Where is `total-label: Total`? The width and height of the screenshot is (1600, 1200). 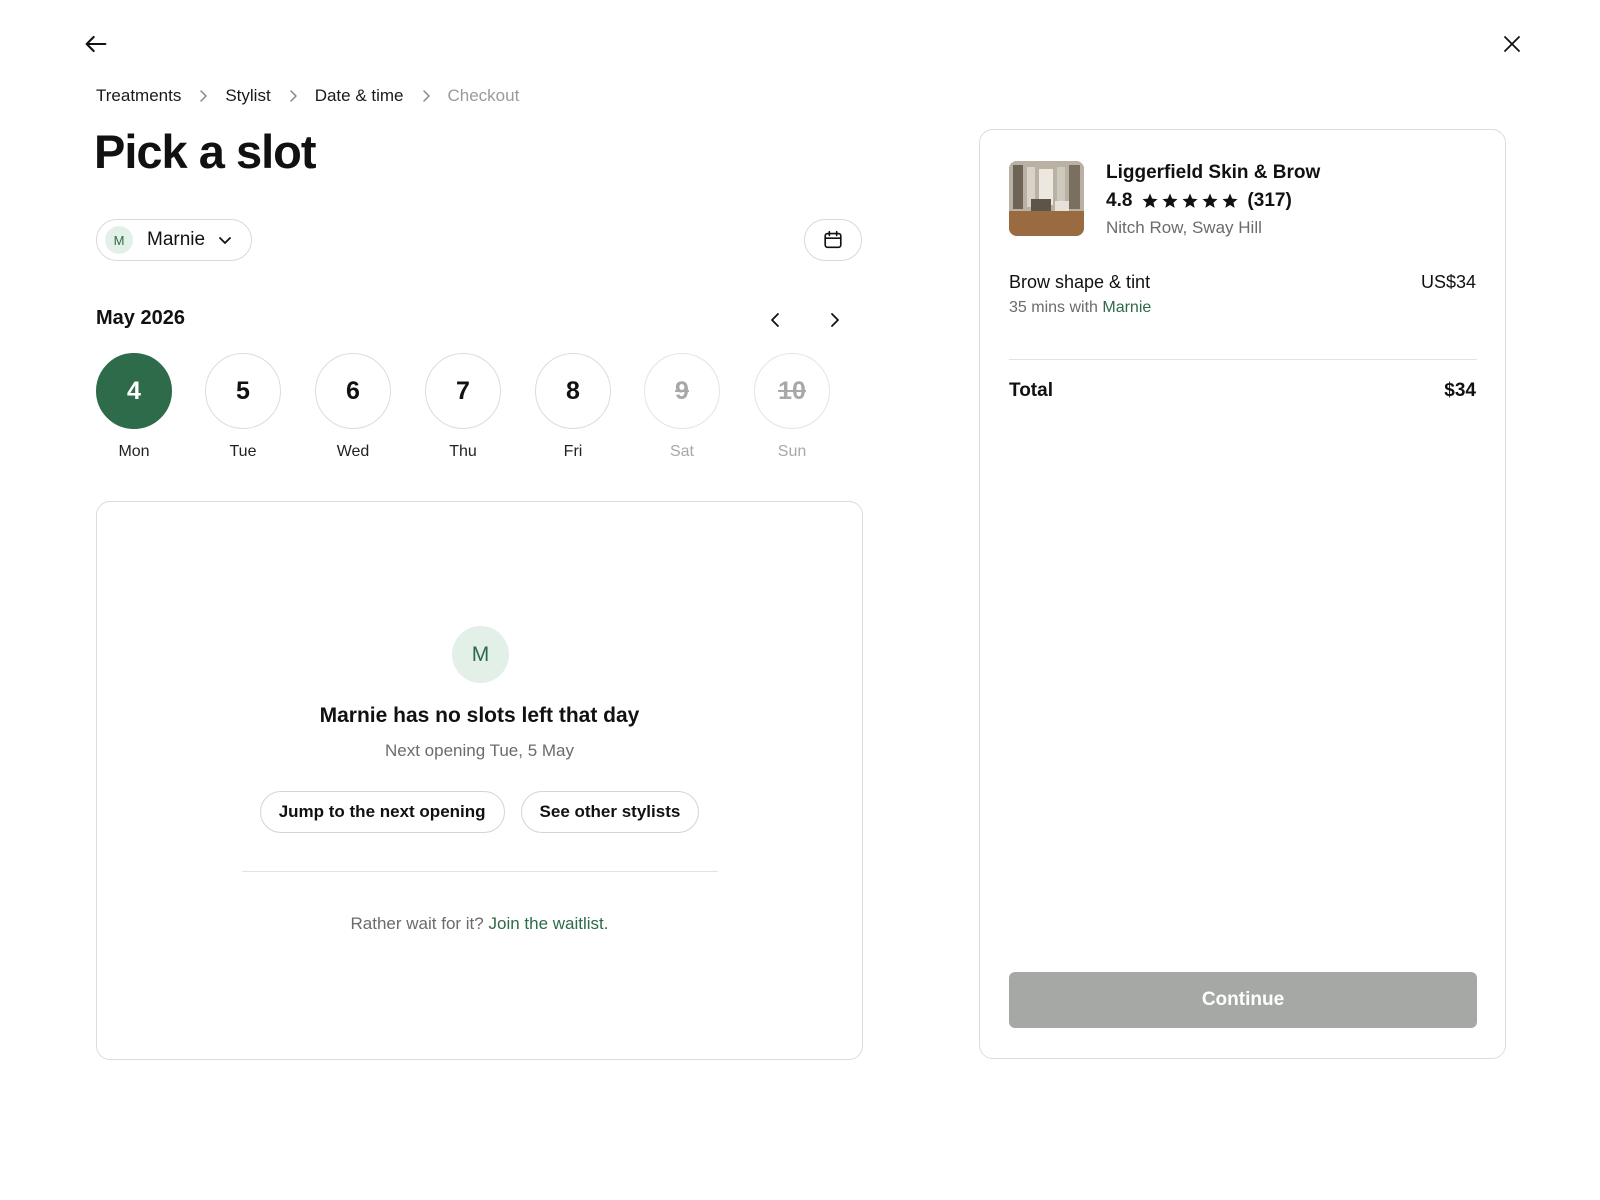 total-label: Total is located at coordinates (1031, 390).